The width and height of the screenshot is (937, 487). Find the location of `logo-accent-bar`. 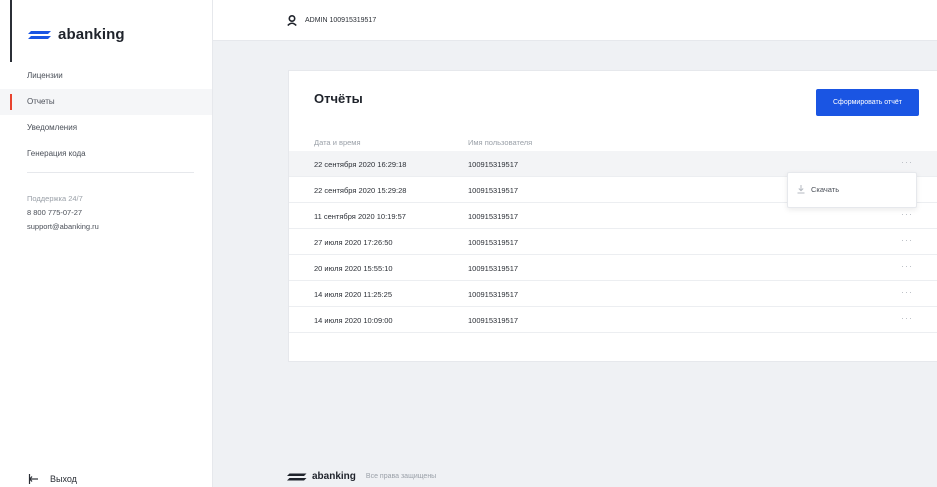

logo-accent-bar is located at coordinates (11, 31).